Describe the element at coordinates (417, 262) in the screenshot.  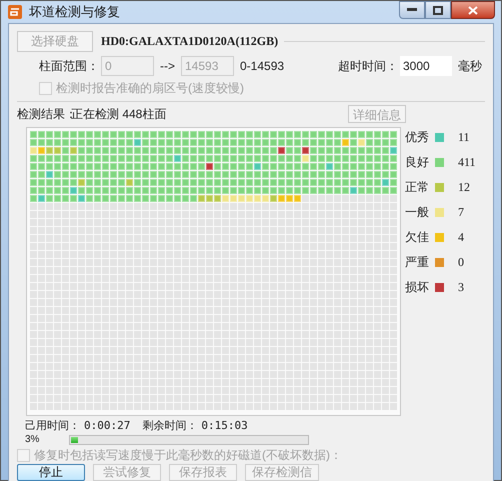
I see `legend-label: 严重` at that location.